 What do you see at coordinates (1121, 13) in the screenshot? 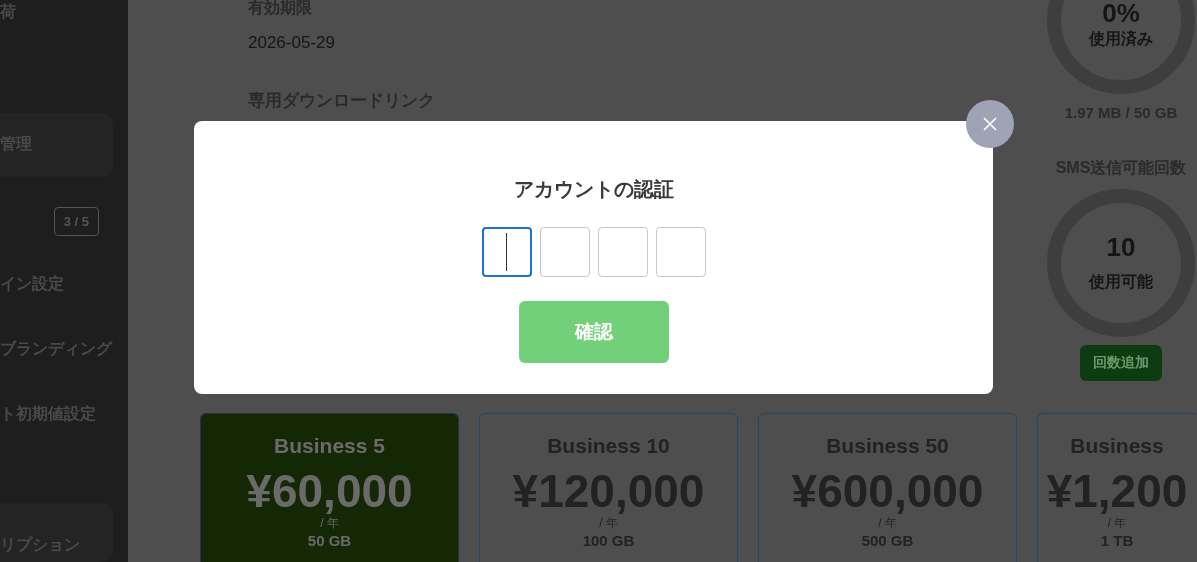
I see `usage-percent: 0%` at bounding box center [1121, 13].